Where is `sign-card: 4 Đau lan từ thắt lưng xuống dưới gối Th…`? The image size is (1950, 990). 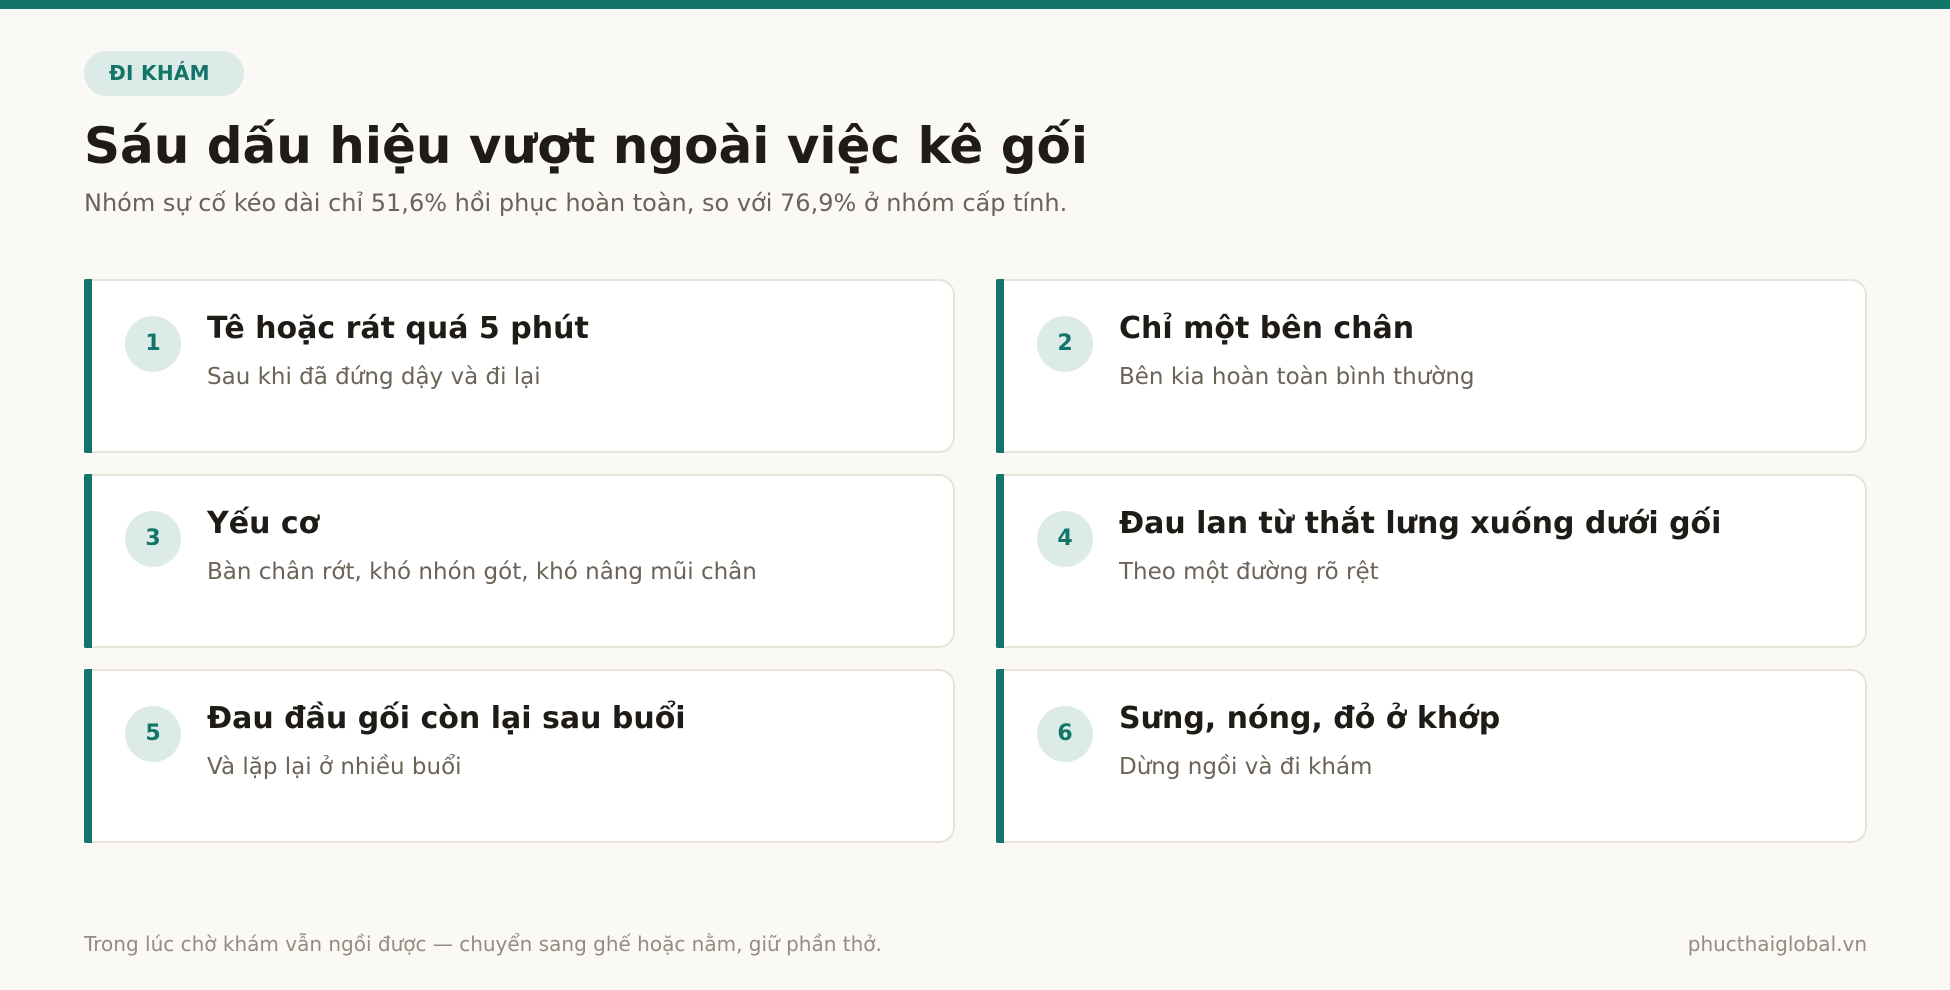
sign-card: 4 Đau lan từ thắt lưng xuống dưới gối Th… is located at coordinates (1431, 561).